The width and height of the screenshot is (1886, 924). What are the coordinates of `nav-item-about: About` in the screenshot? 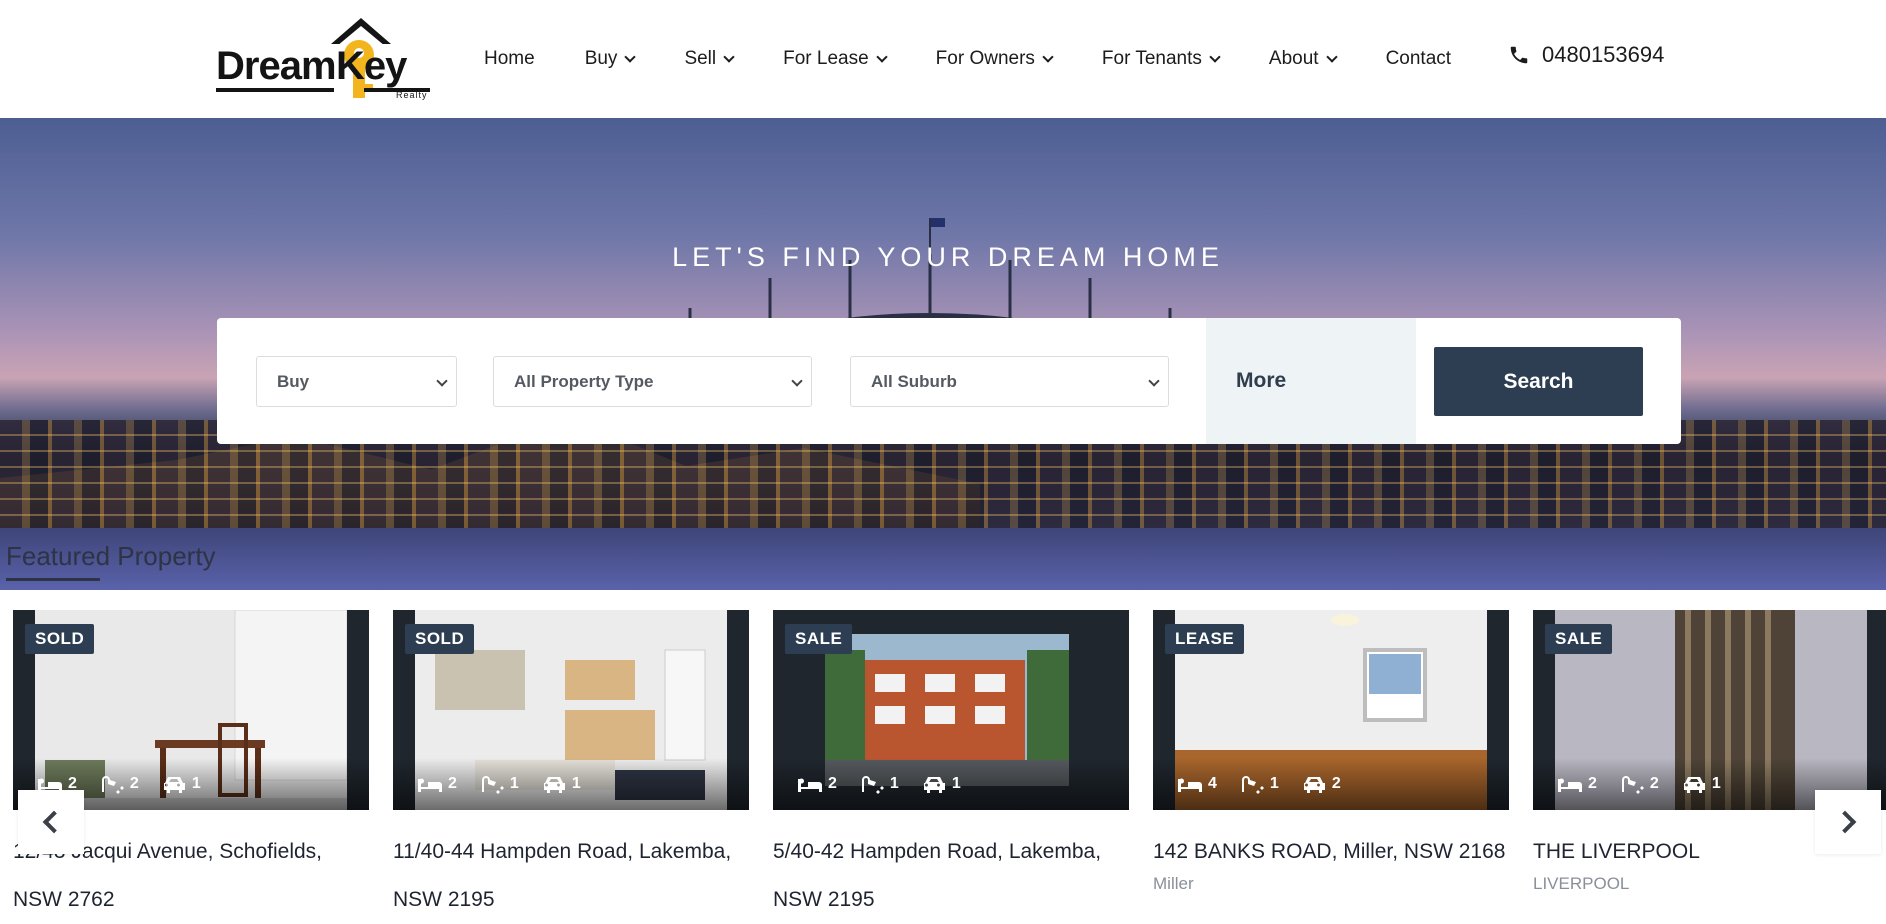 It's located at (1303, 59).